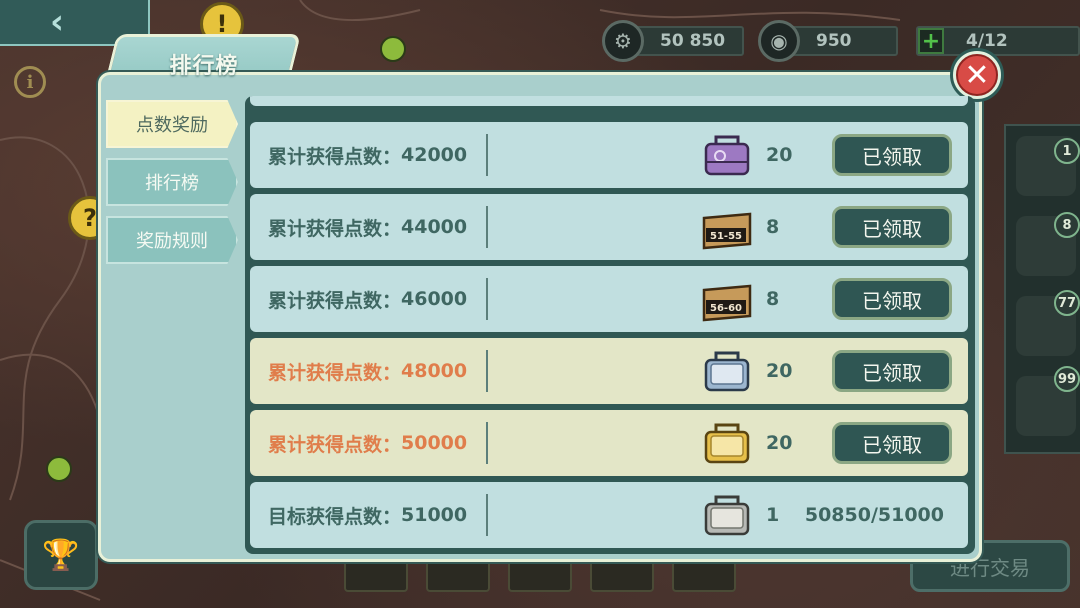 The height and width of the screenshot is (608, 1080). What do you see at coordinates (434, 515) in the screenshot?
I see `row-points: 51000` at bounding box center [434, 515].